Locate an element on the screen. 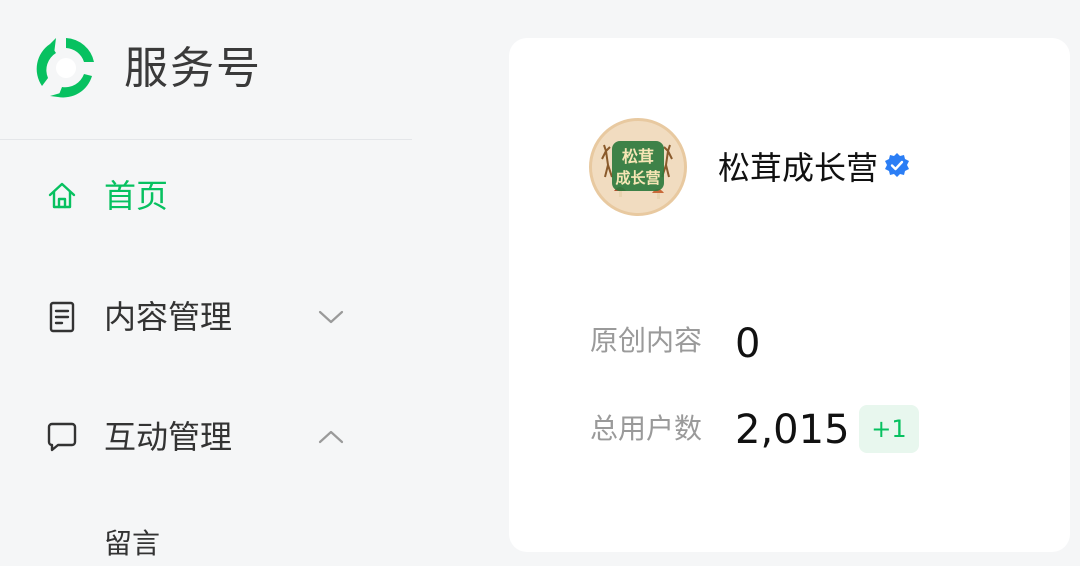  chevron-down-icon is located at coordinates (331, 317).